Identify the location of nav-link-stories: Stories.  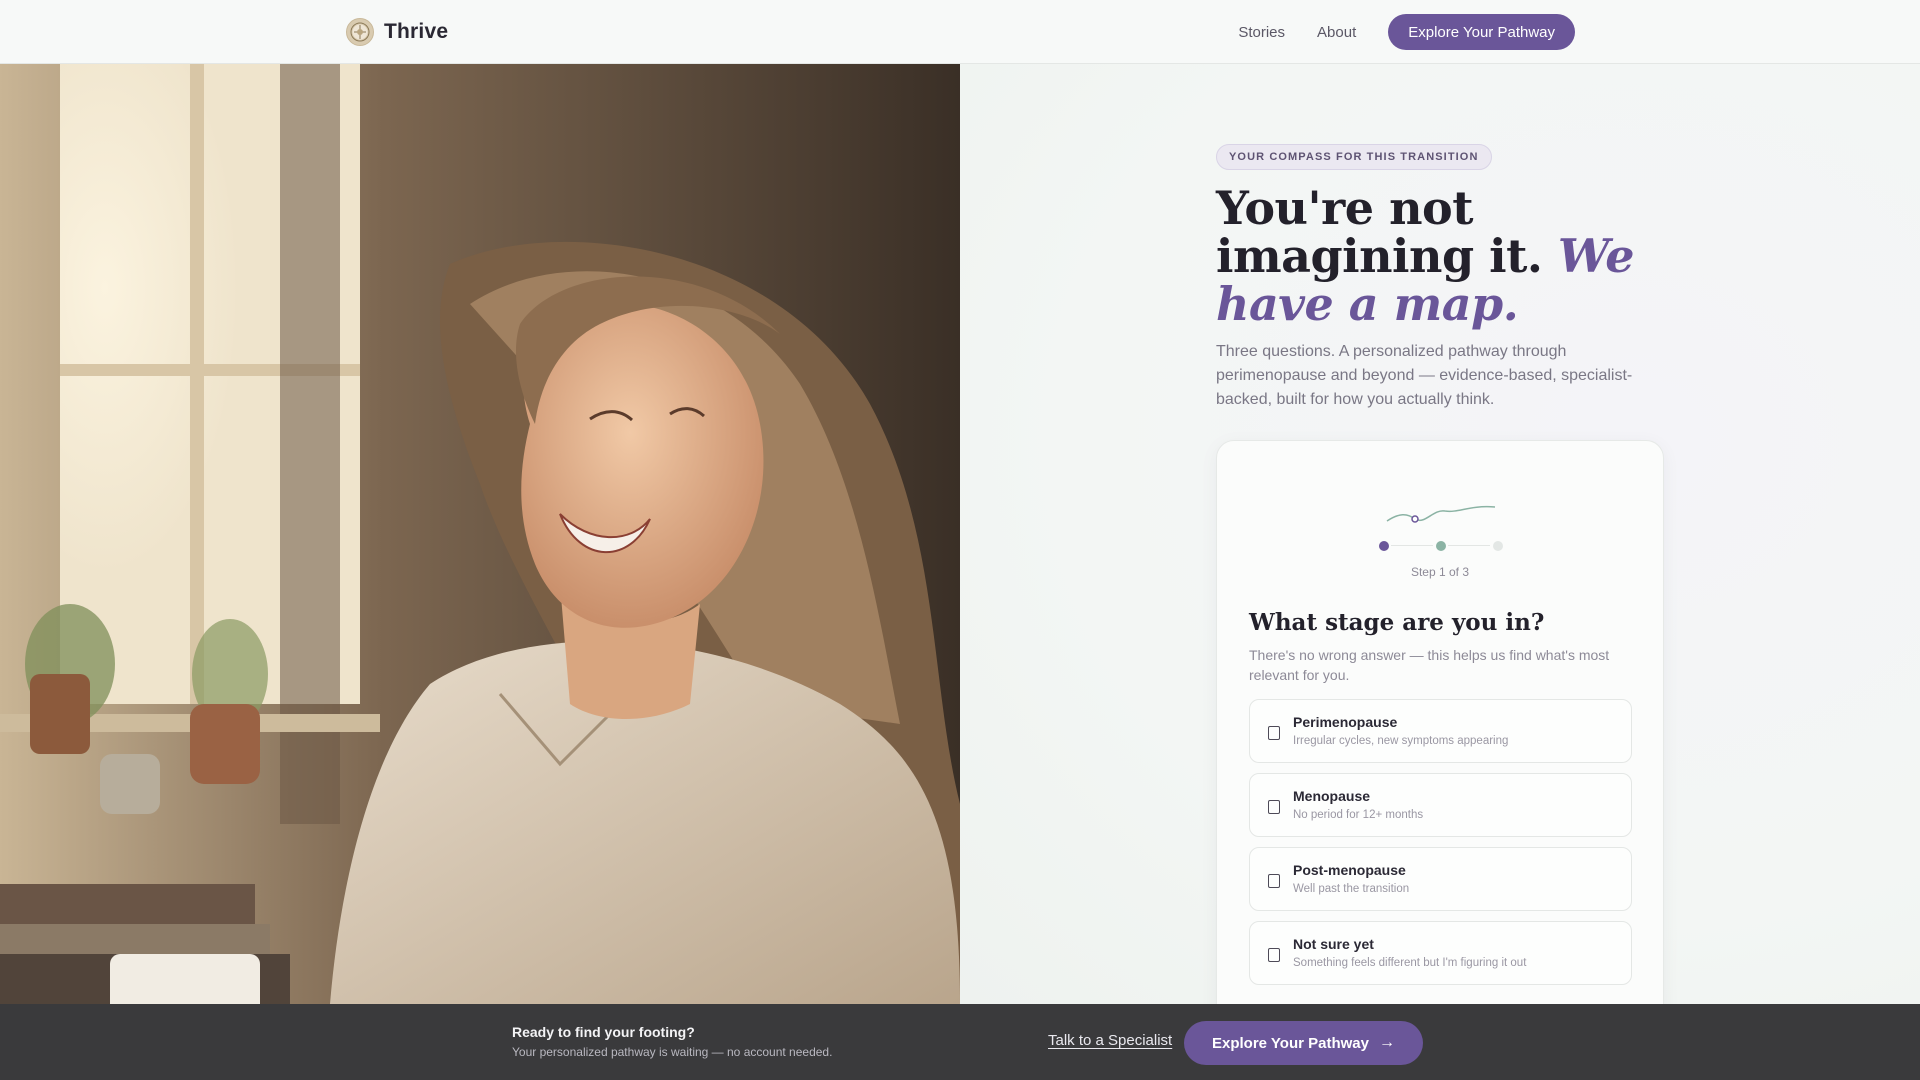
(1261, 32).